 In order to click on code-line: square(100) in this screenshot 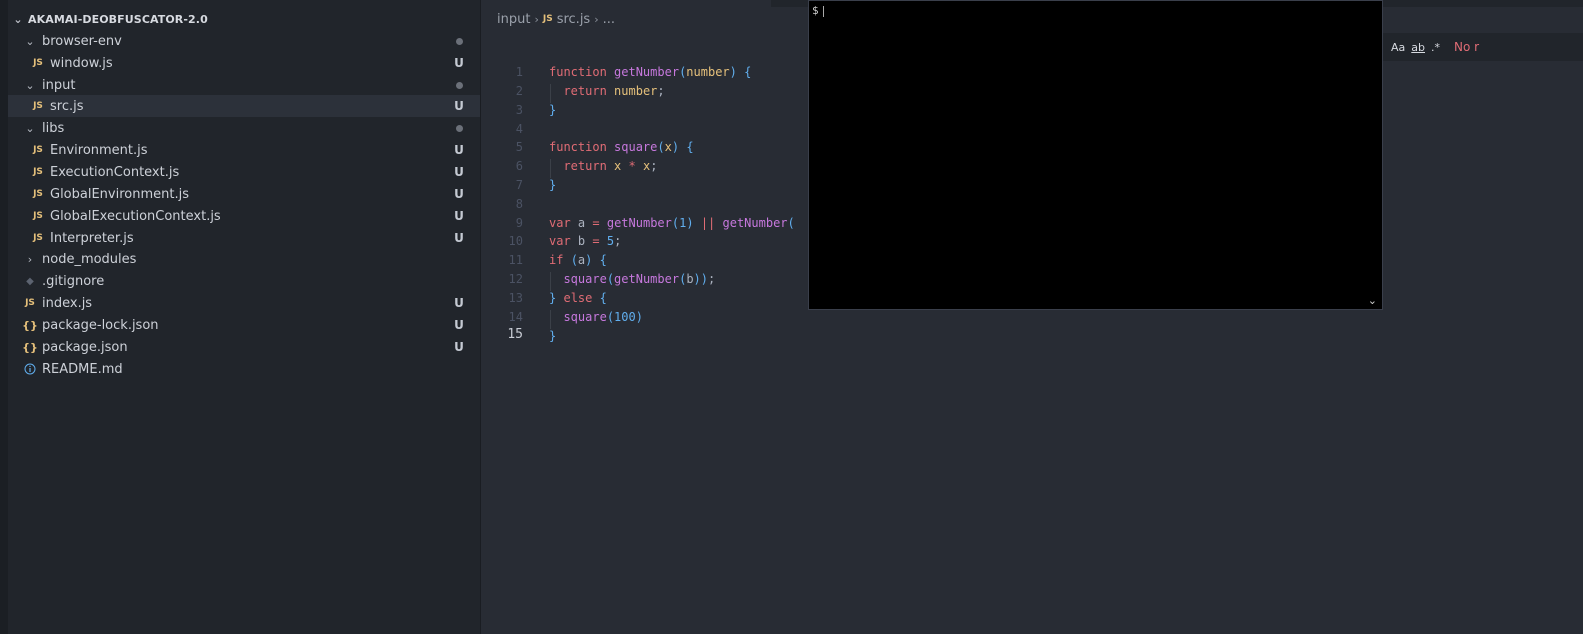, I will do `click(603, 317)`.